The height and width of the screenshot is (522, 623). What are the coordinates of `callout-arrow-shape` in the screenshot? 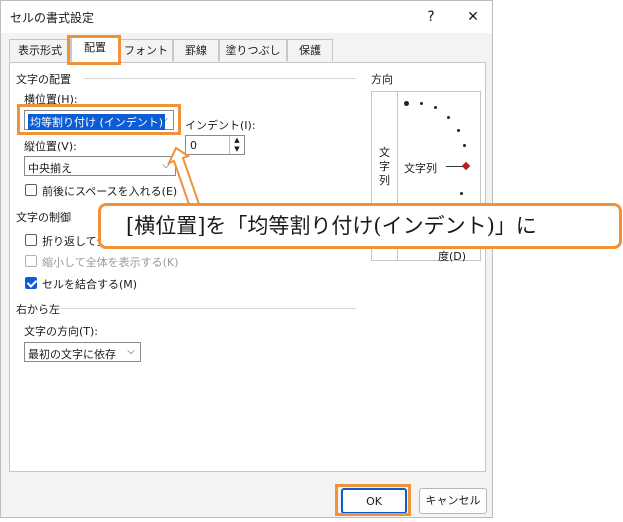 It's located at (184, 179).